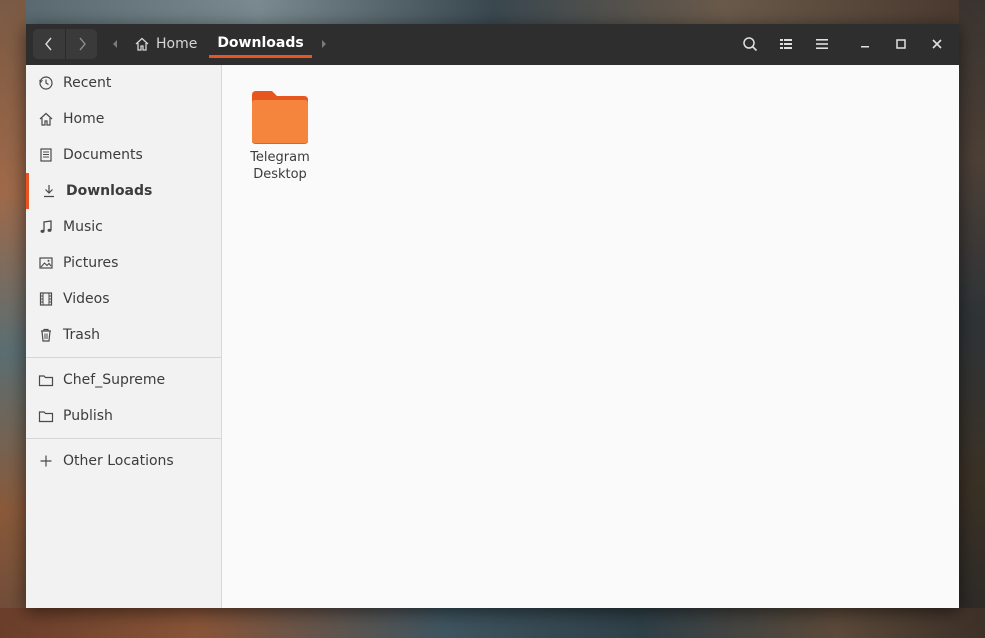 This screenshot has width=985, height=638. I want to click on sidebar-item-label: Recent, so click(87, 83).